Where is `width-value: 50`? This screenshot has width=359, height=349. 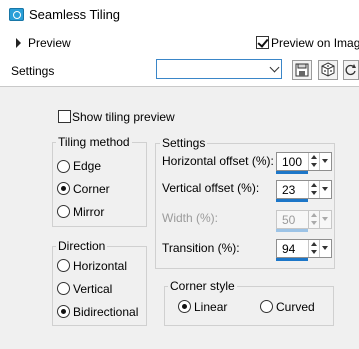
width-value: 50 is located at coordinates (289, 220).